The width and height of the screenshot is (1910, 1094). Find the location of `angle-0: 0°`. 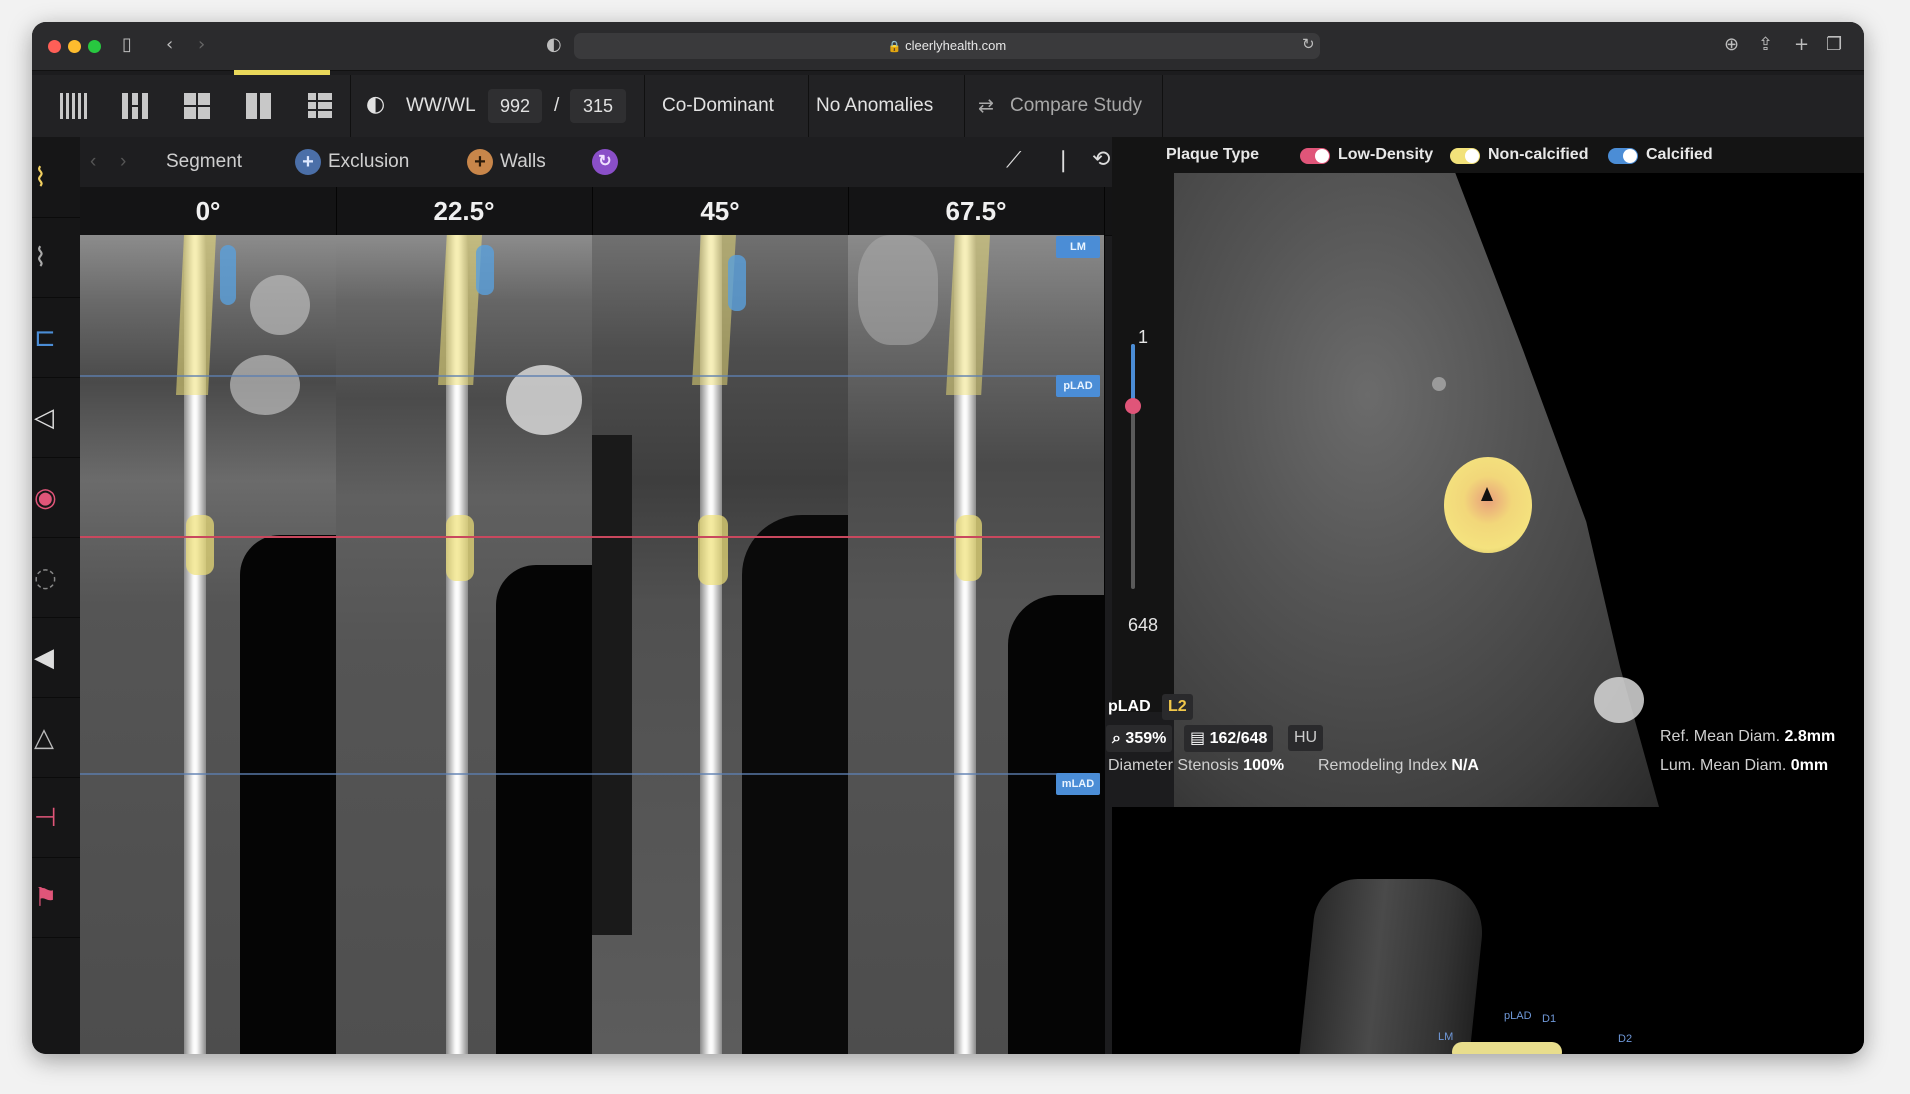

angle-0: 0° is located at coordinates (208, 211).